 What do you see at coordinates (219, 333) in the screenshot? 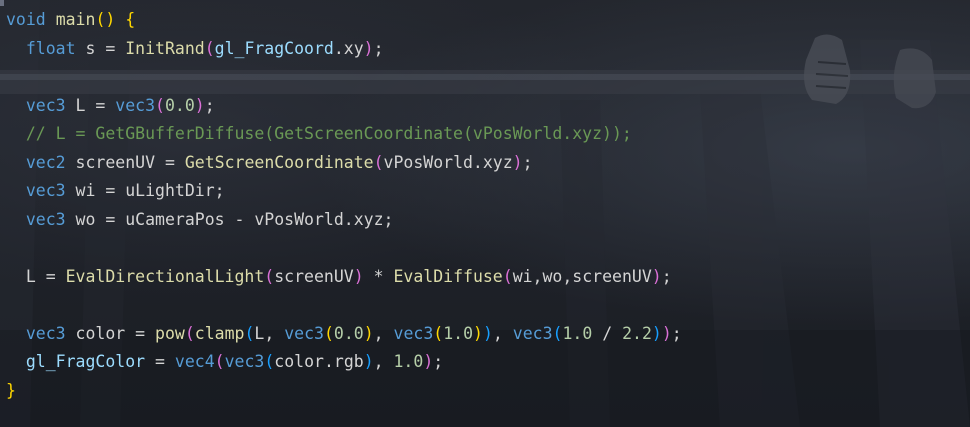
I see `code-token: clamp` at bounding box center [219, 333].